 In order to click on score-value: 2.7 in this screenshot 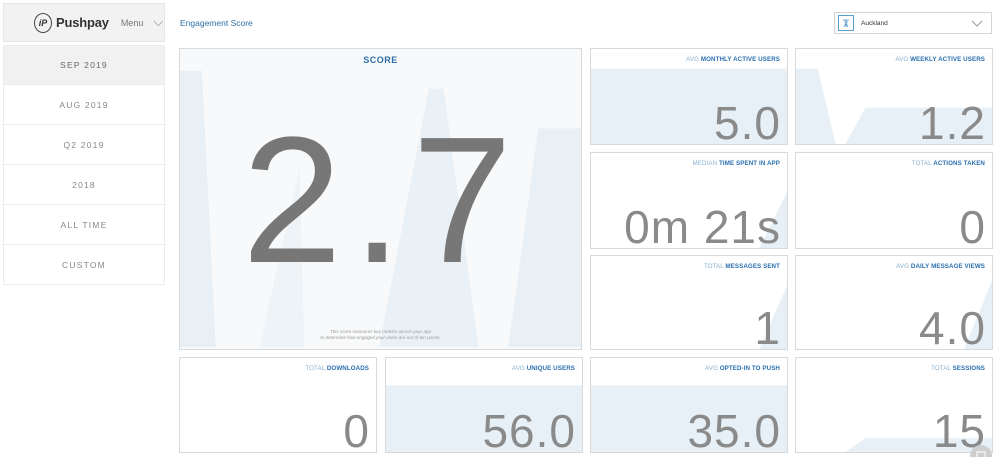, I will do `click(382, 200)`.